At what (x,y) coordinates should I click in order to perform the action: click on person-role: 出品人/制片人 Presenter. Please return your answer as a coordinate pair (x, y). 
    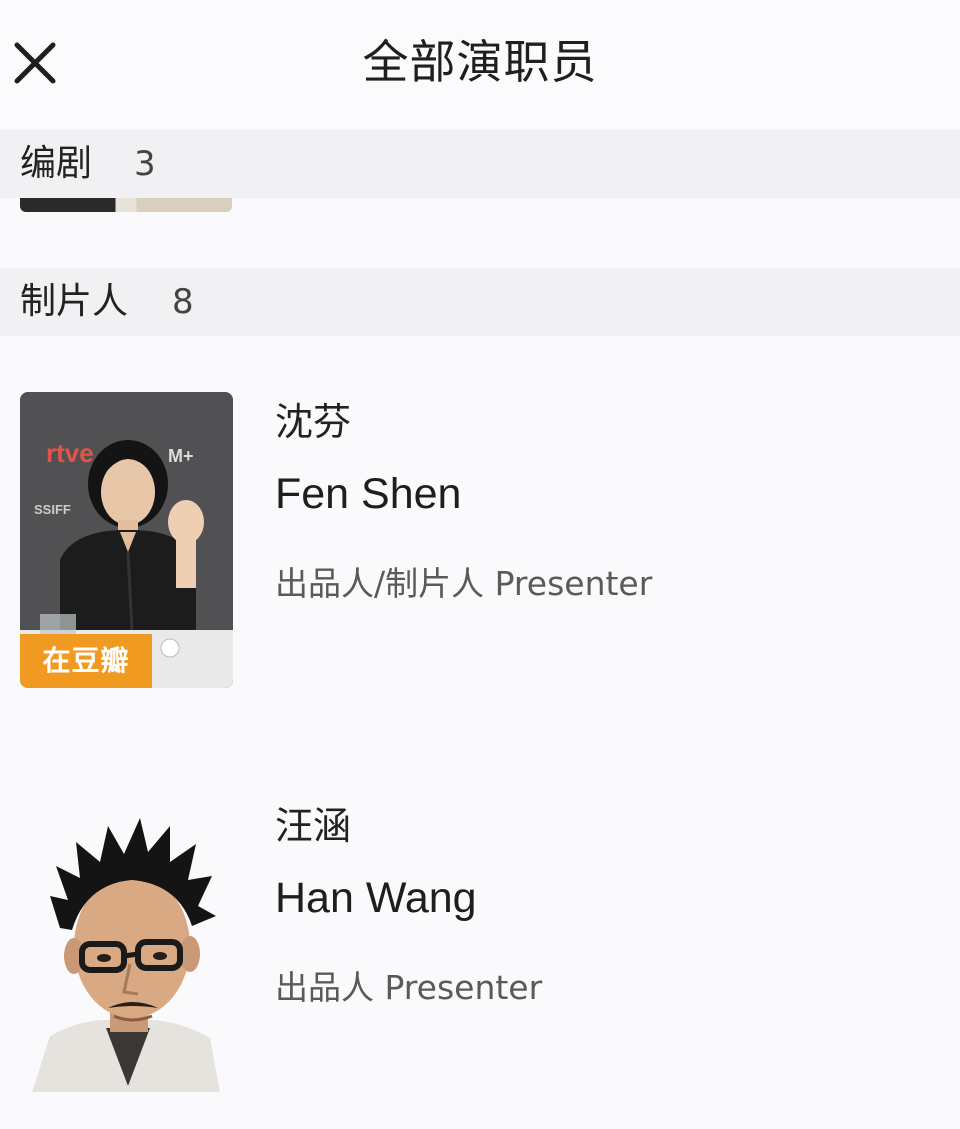
    Looking at the image, I should click on (464, 583).